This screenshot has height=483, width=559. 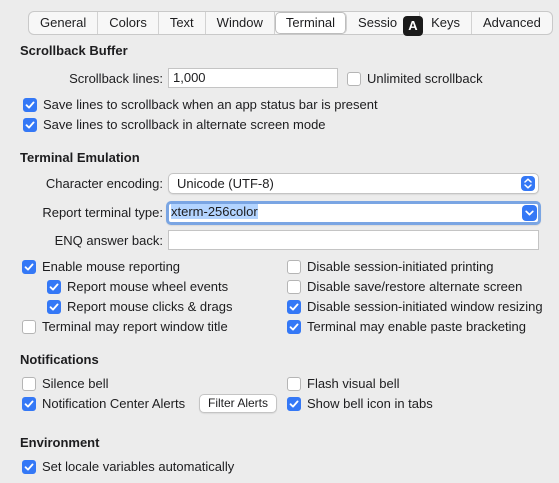 What do you see at coordinates (108, 240) in the screenshot?
I see `enq-answer-back-label: ENQ answer back:` at bounding box center [108, 240].